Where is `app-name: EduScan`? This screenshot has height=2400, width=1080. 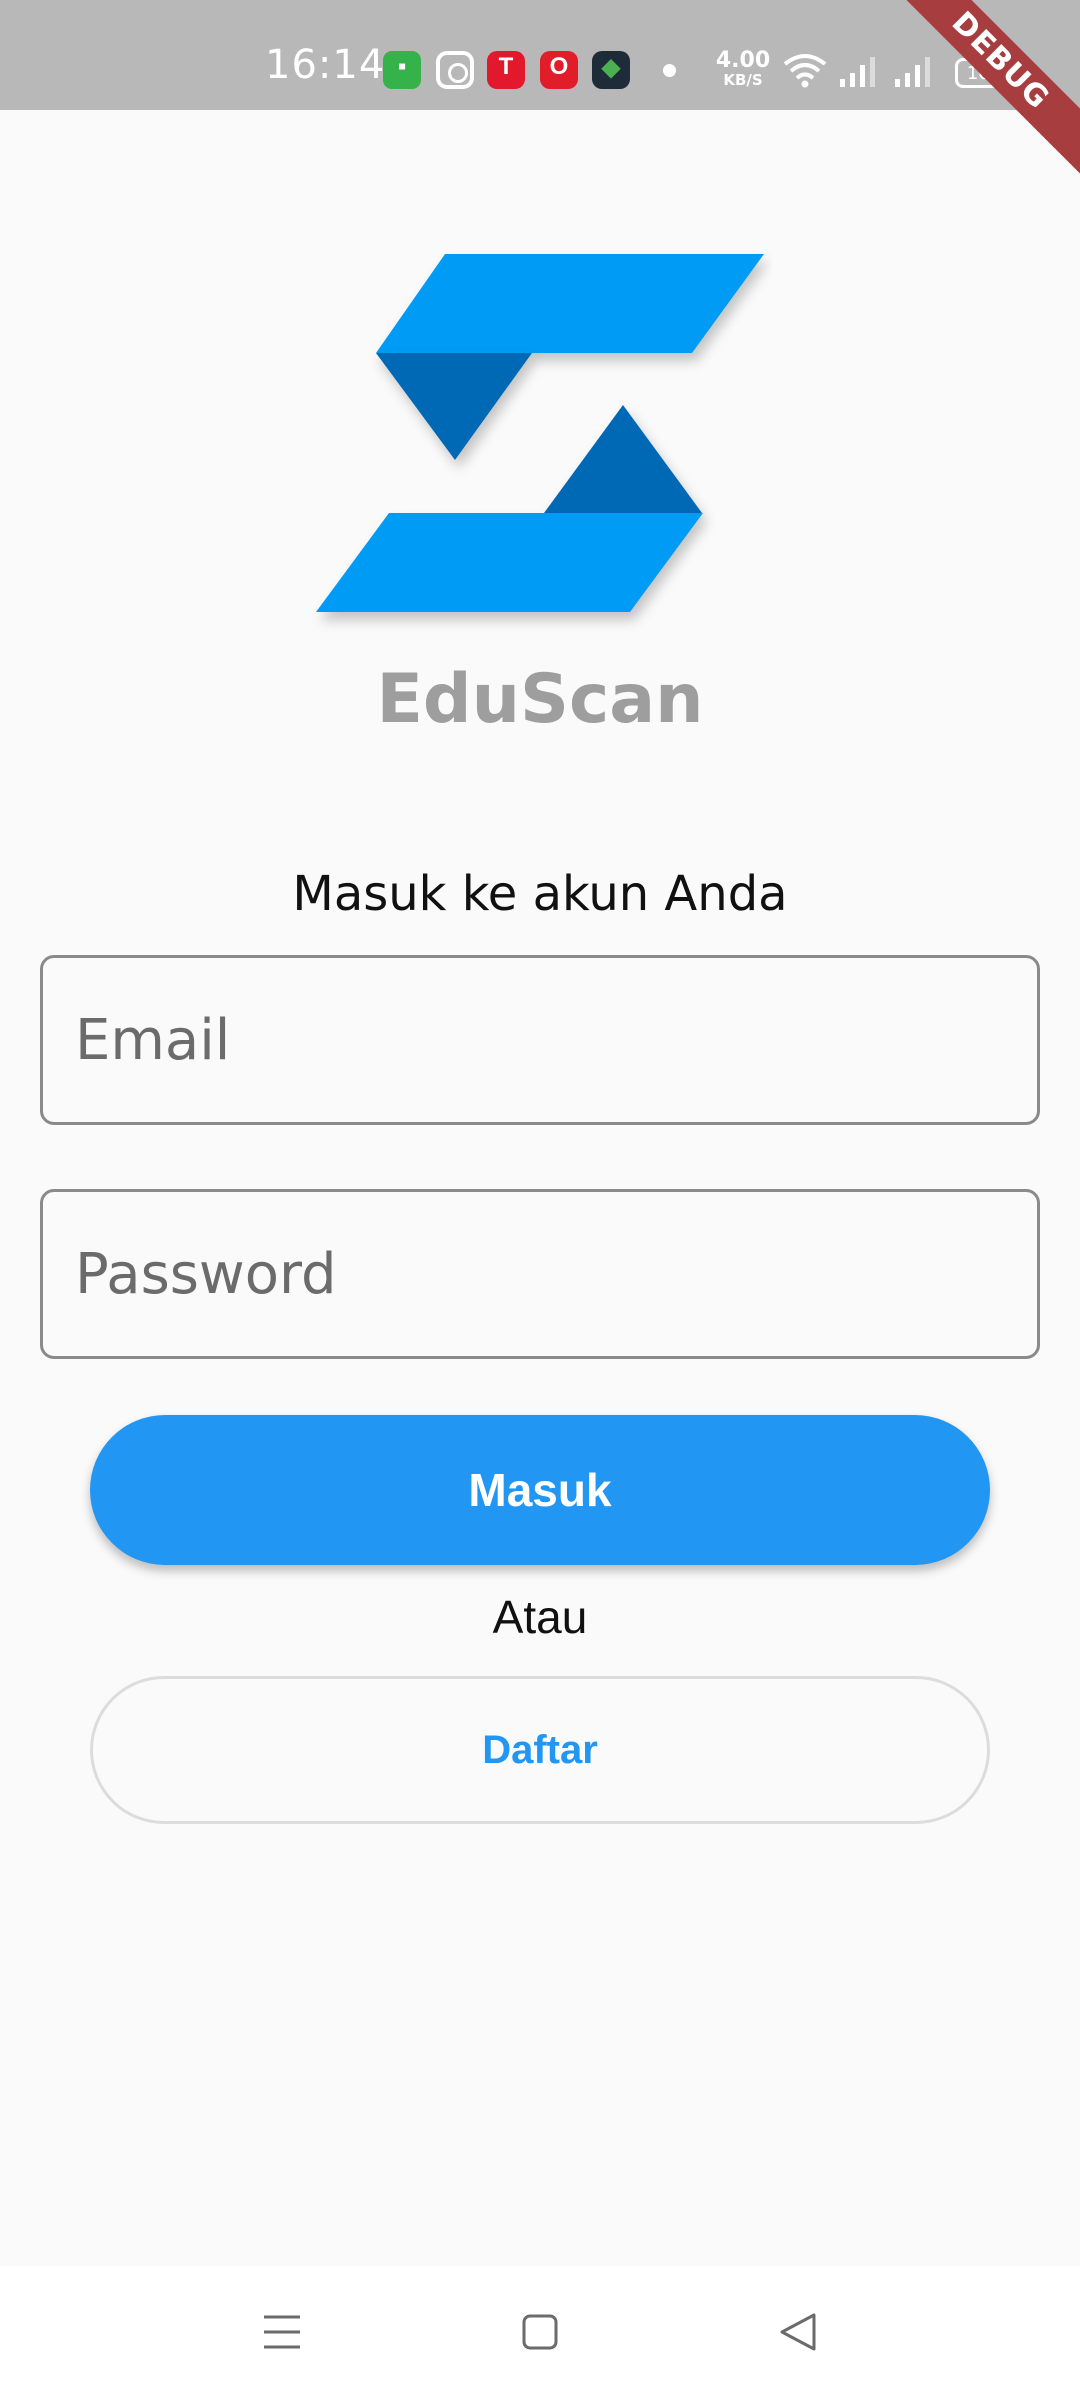 app-name: EduScan is located at coordinates (540, 699).